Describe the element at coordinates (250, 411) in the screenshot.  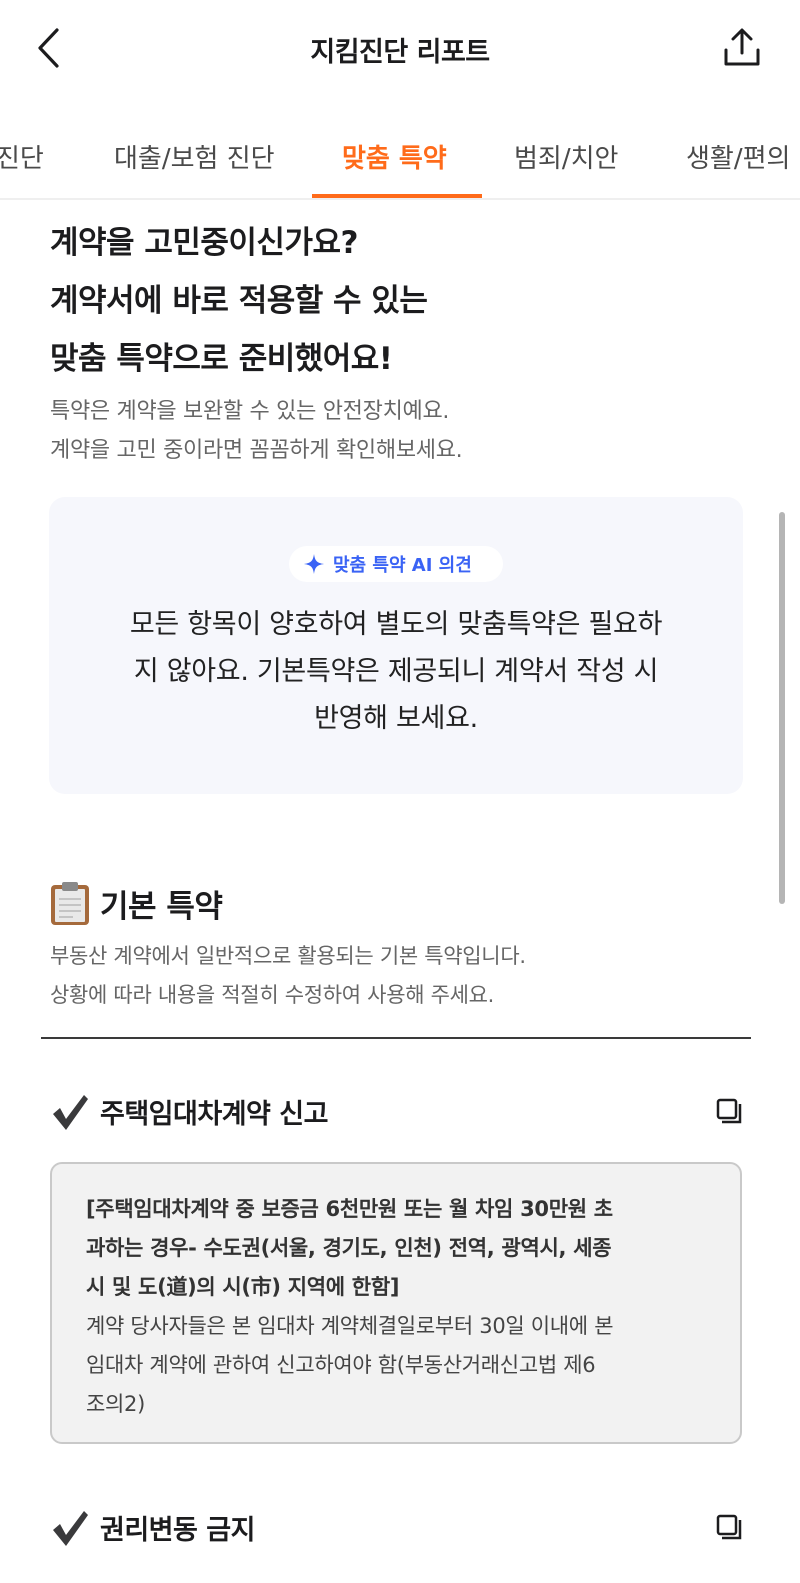
I see `subtext-line: 특약은 계약을 보완할 수 있는 안전장치예요.` at that location.